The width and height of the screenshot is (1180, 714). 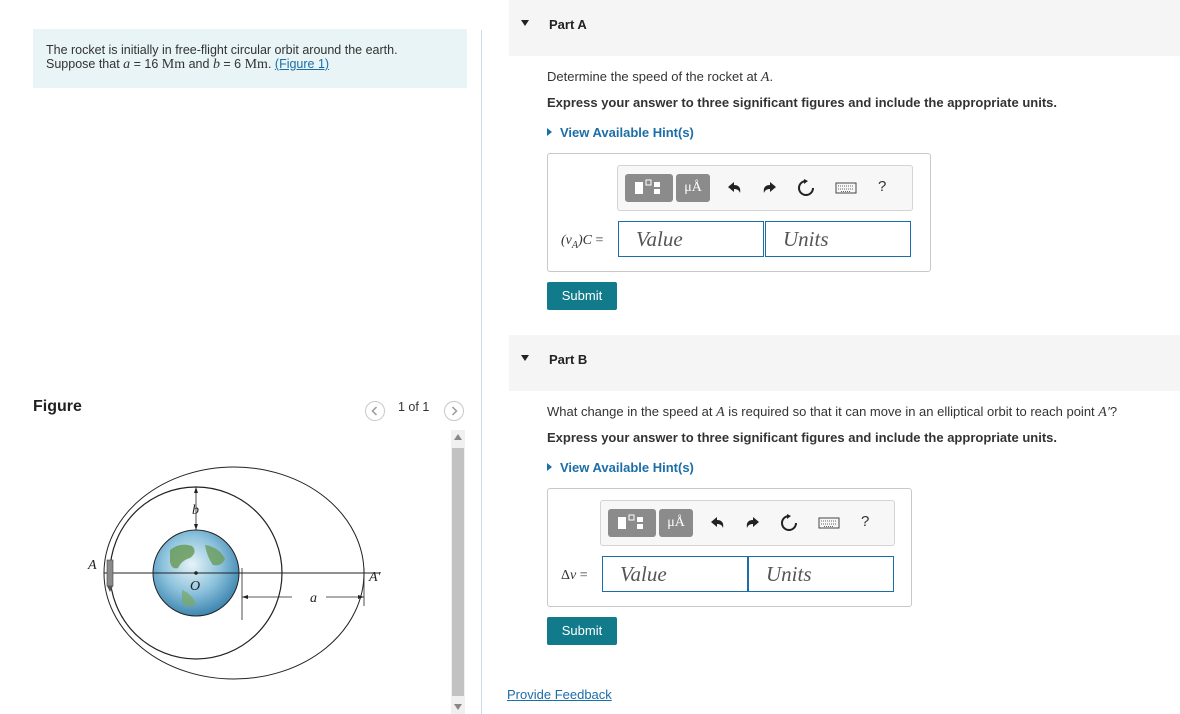 What do you see at coordinates (302, 64) in the screenshot?
I see `figure-link: (Figure 1)` at bounding box center [302, 64].